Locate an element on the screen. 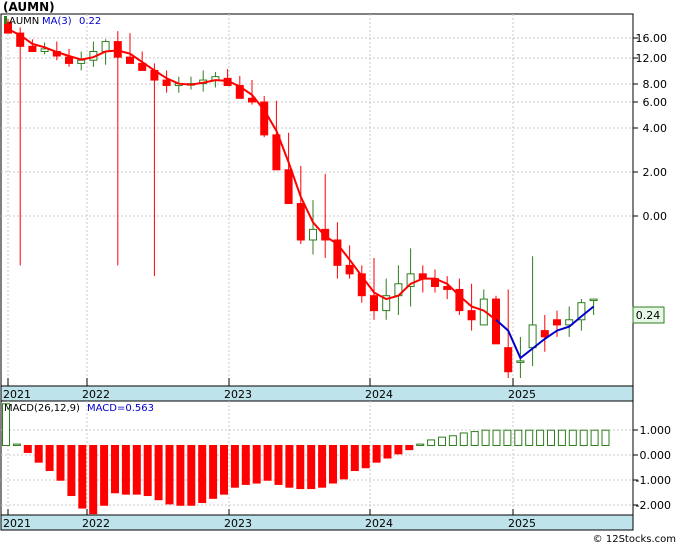  macd-x-tick-label: 2022 is located at coordinates (96, 523).